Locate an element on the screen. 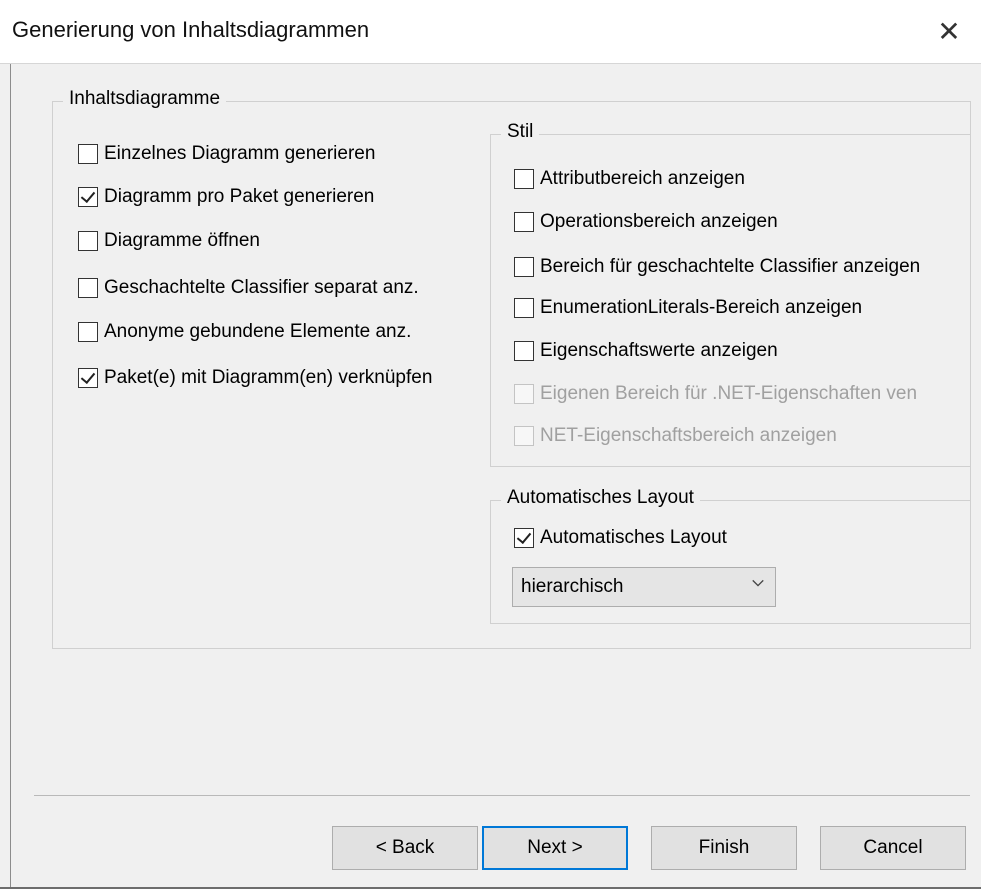 Image resolution: width=981 pixels, height=889 pixels. checkbox-automatisches-layout: Automatisches Layout is located at coordinates (620, 538).